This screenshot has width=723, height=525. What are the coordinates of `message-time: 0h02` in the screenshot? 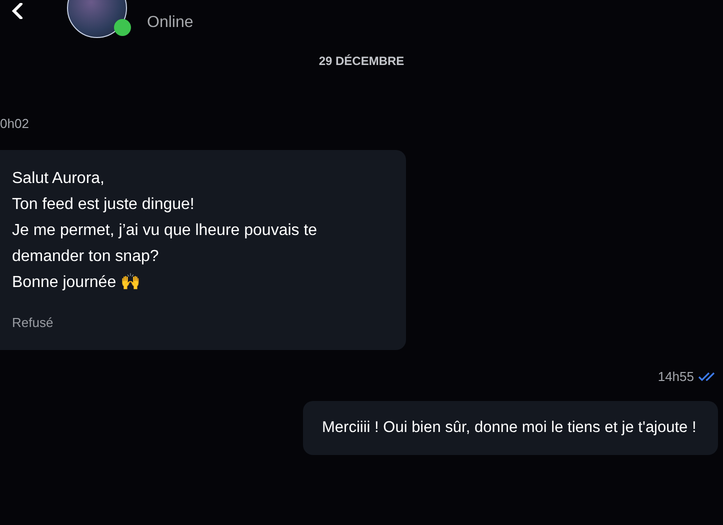 It's located at (15, 124).